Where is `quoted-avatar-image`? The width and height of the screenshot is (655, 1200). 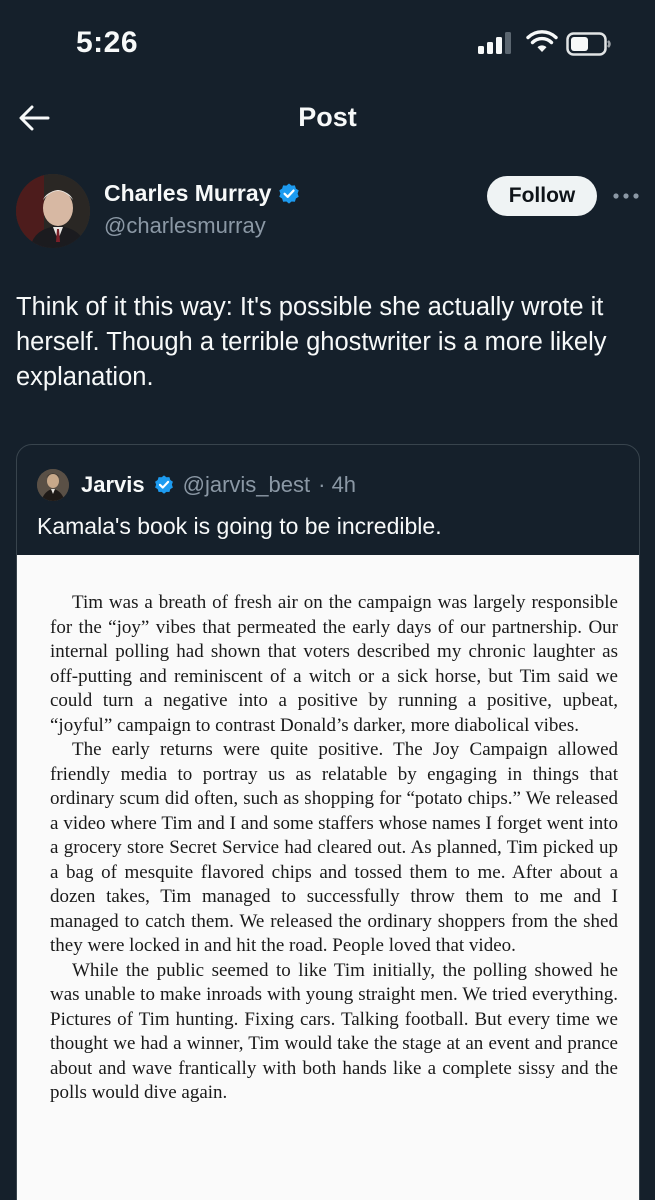
quoted-avatar-image is located at coordinates (53, 485).